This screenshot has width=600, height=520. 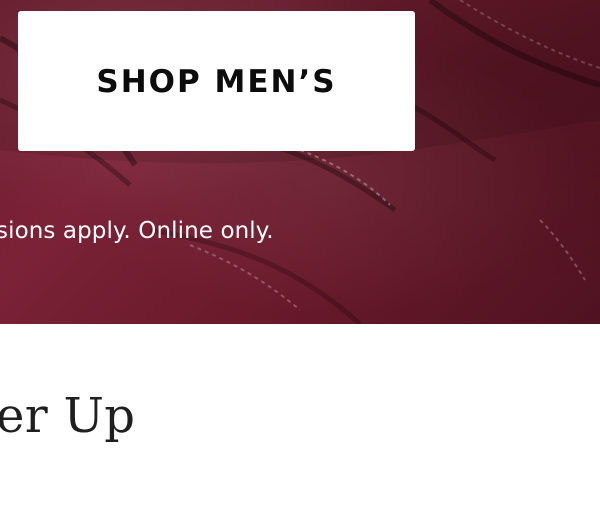 What do you see at coordinates (68, 416) in the screenshot?
I see `section-headline: er Up` at bounding box center [68, 416].